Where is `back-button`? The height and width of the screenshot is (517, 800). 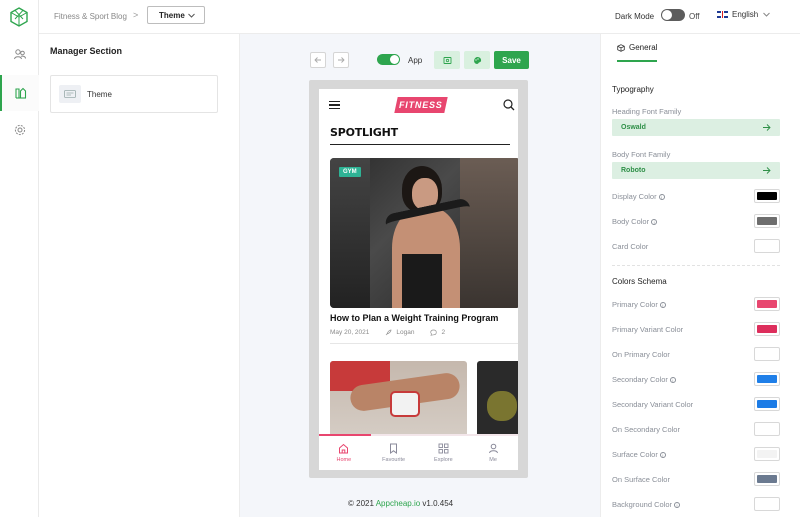 back-button is located at coordinates (318, 60).